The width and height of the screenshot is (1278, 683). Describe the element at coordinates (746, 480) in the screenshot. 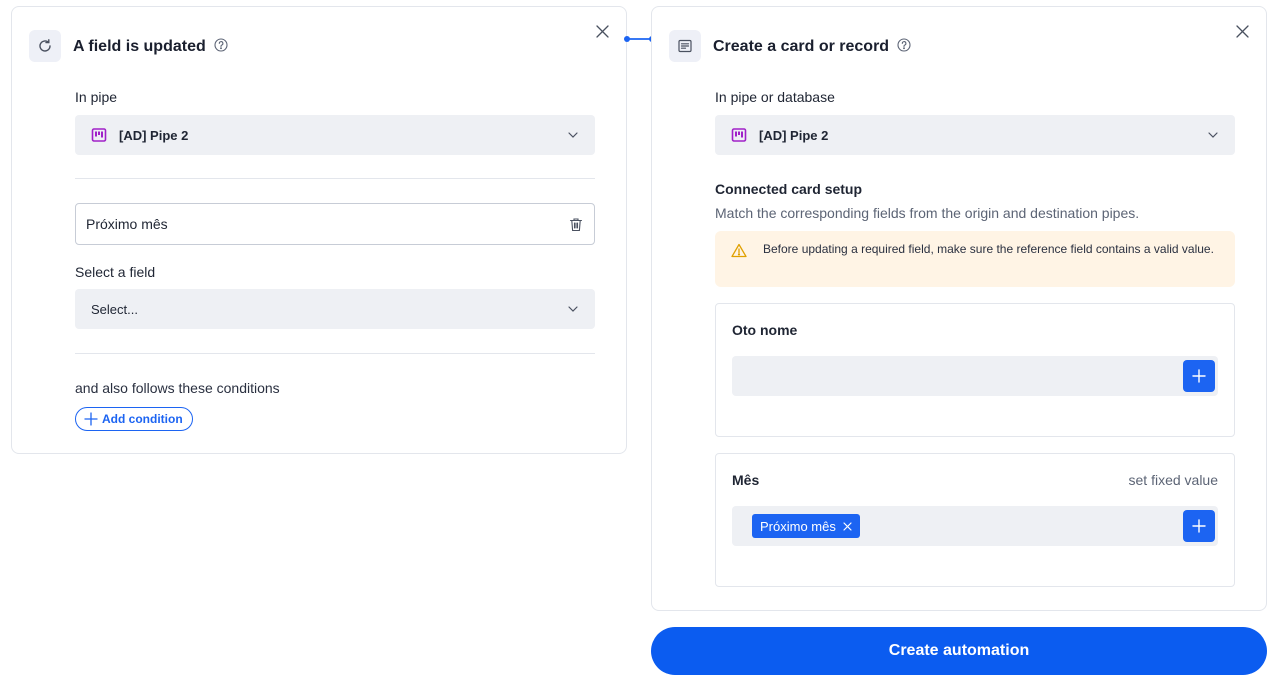

I see `field-mapping-label: Mês` at that location.